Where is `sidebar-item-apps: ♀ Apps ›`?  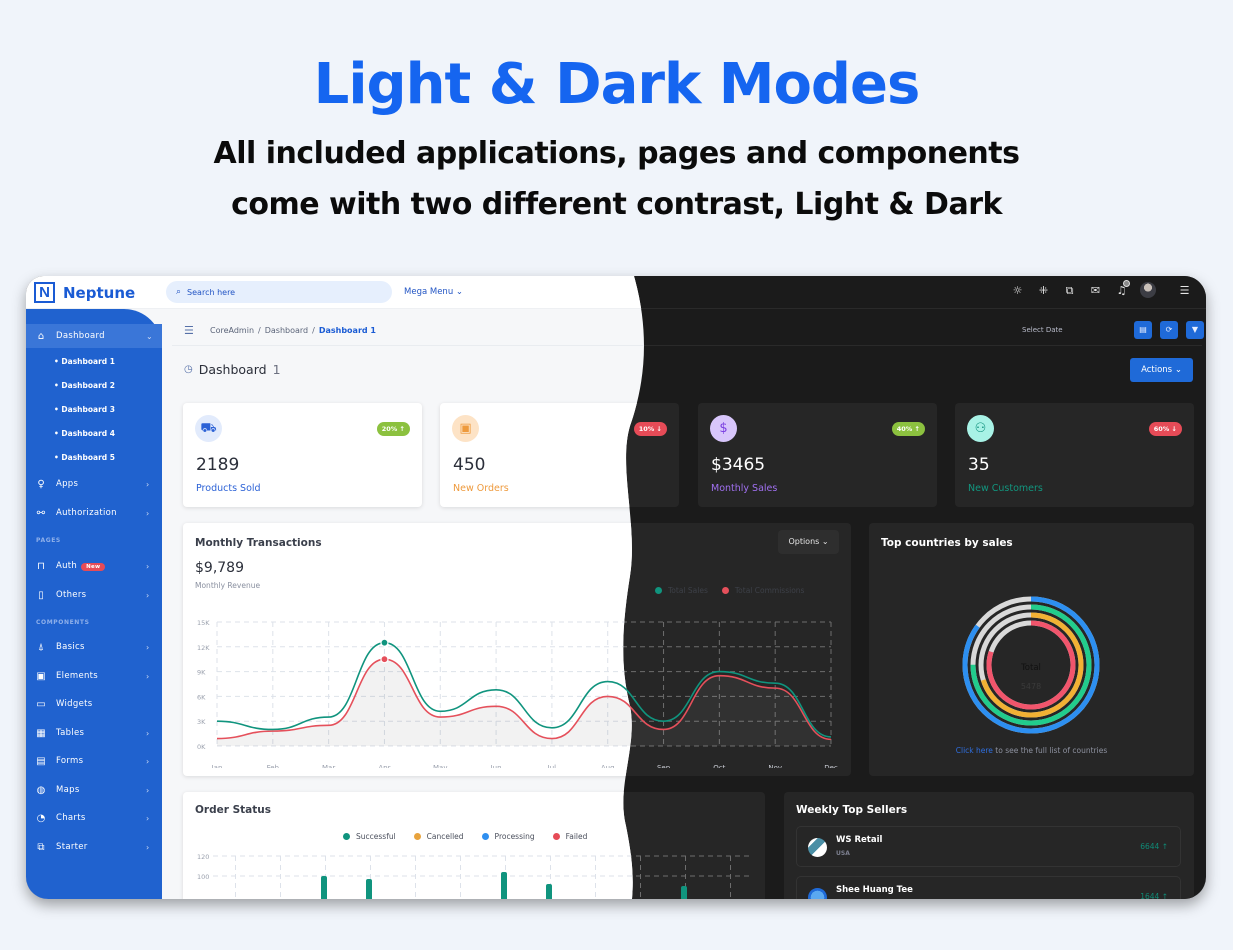
sidebar-item-apps: ♀ Apps › is located at coordinates (94, 484).